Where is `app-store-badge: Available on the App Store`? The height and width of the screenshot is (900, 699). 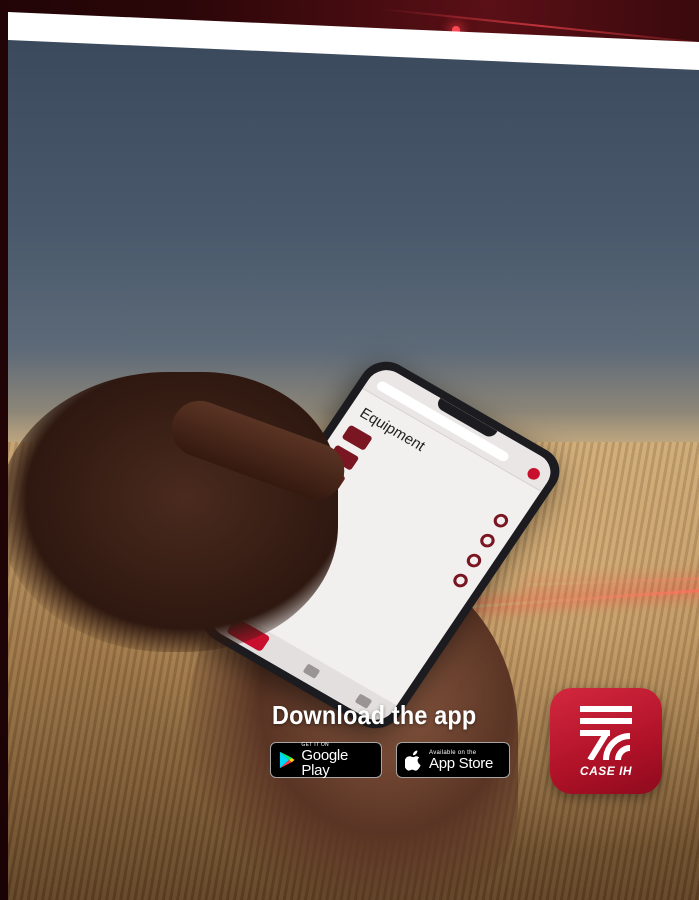
app-store-badge: Available on the App Store is located at coordinates (453, 760).